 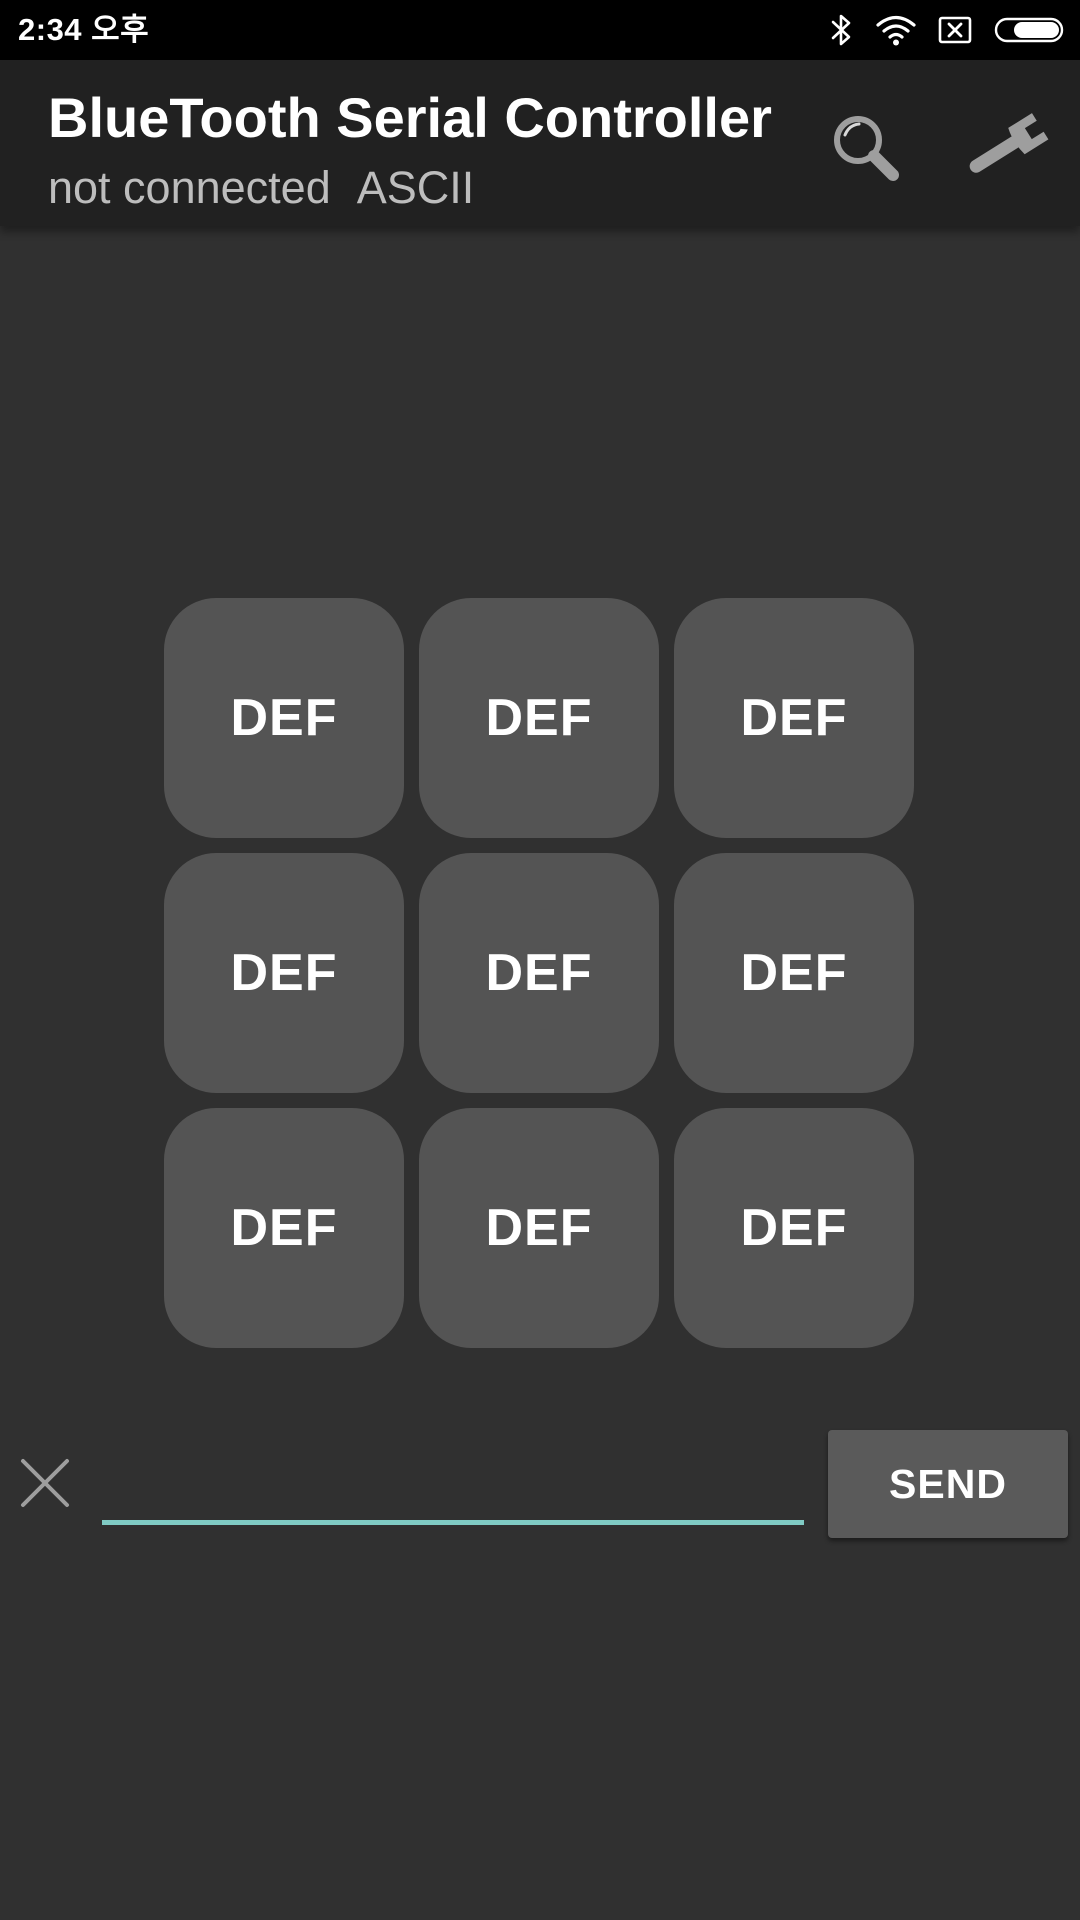 I want to click on settings-button, so click(x=1006, y=149).